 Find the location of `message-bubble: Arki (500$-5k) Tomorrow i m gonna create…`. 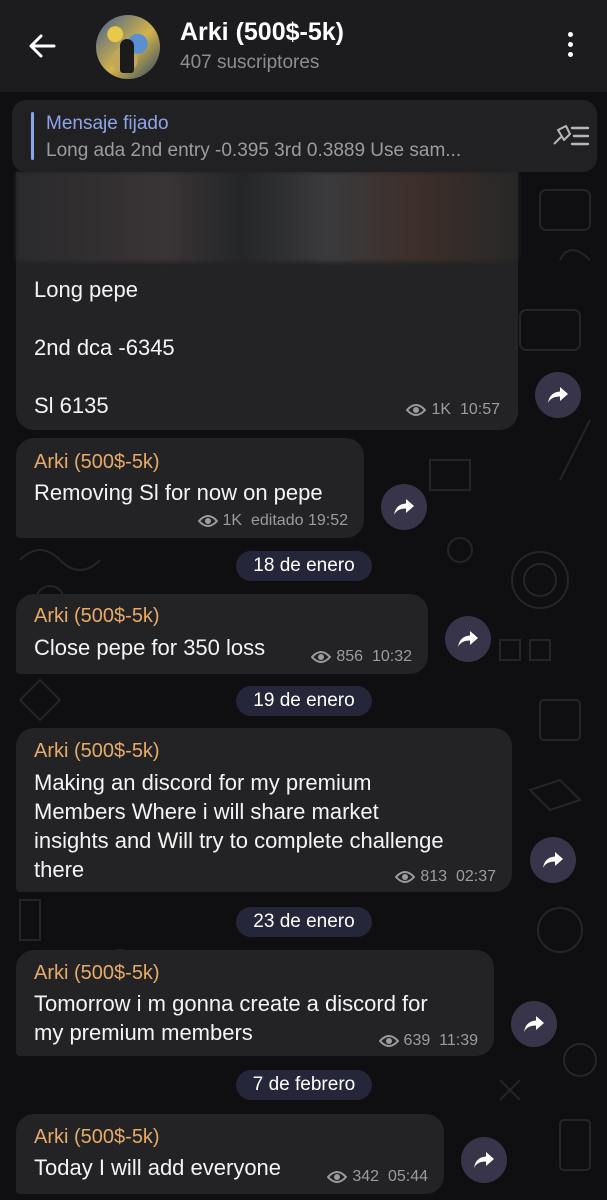

message-bubble: Arki (500$-5k) Tomorrow i m gonna create… is located at coordinates (255, 1003).